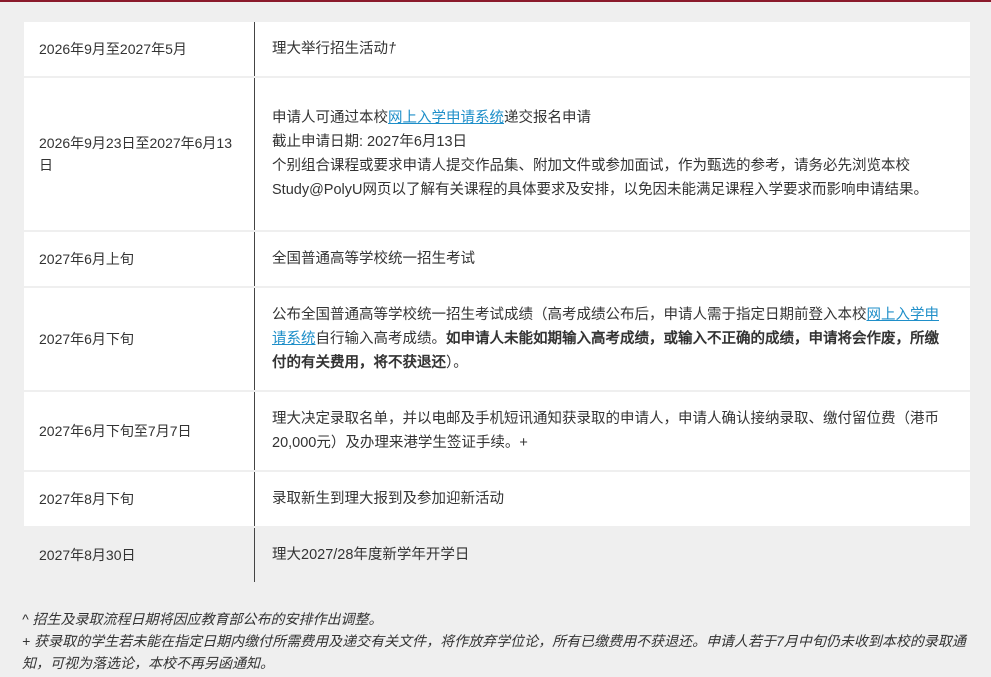 The image size is (991, 677). Describe the element at coordinates (371, 555) in the screenshot. I see `event-text: 理大2027/28年度新学年开学日` at that location.